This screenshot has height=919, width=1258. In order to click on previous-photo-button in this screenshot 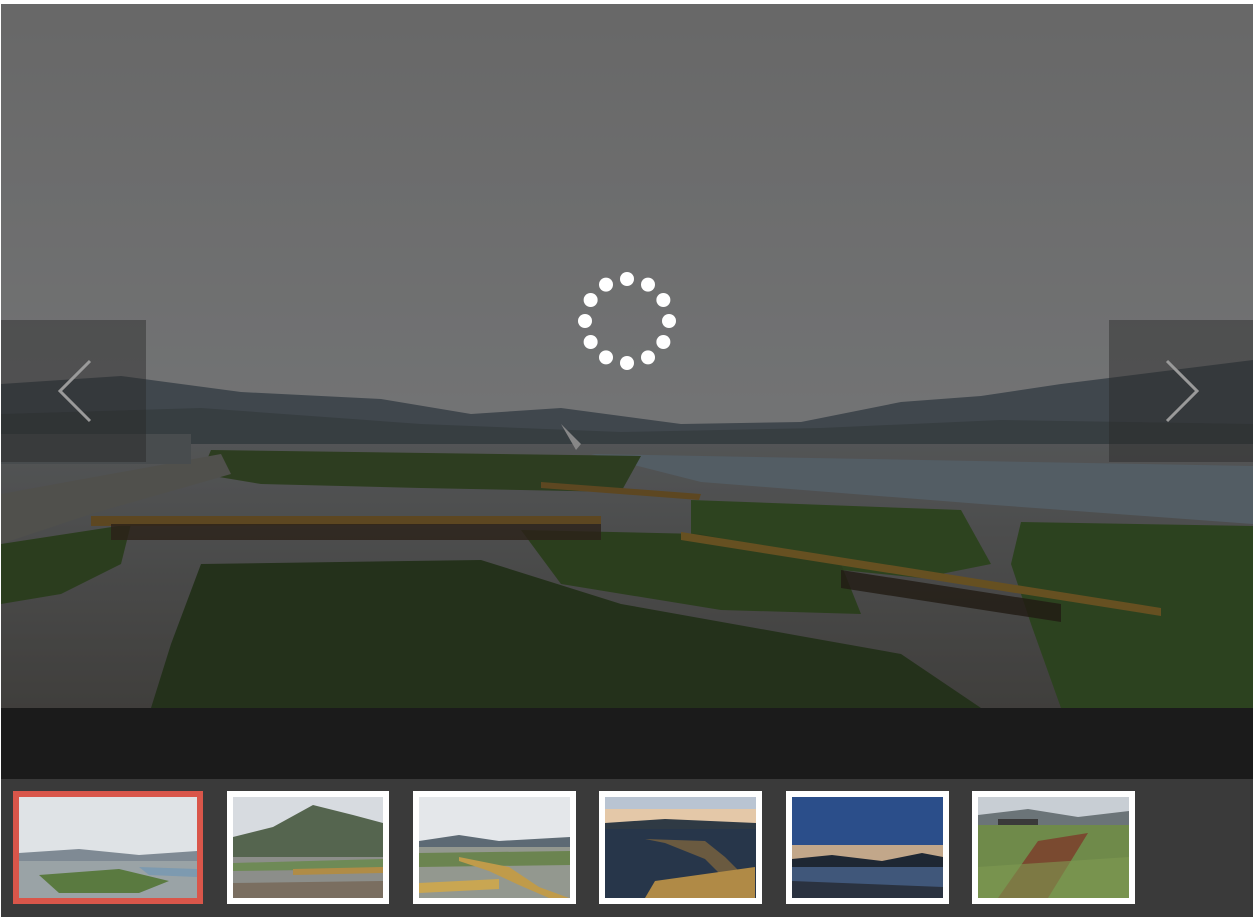, I will do `click(73, 391)`.